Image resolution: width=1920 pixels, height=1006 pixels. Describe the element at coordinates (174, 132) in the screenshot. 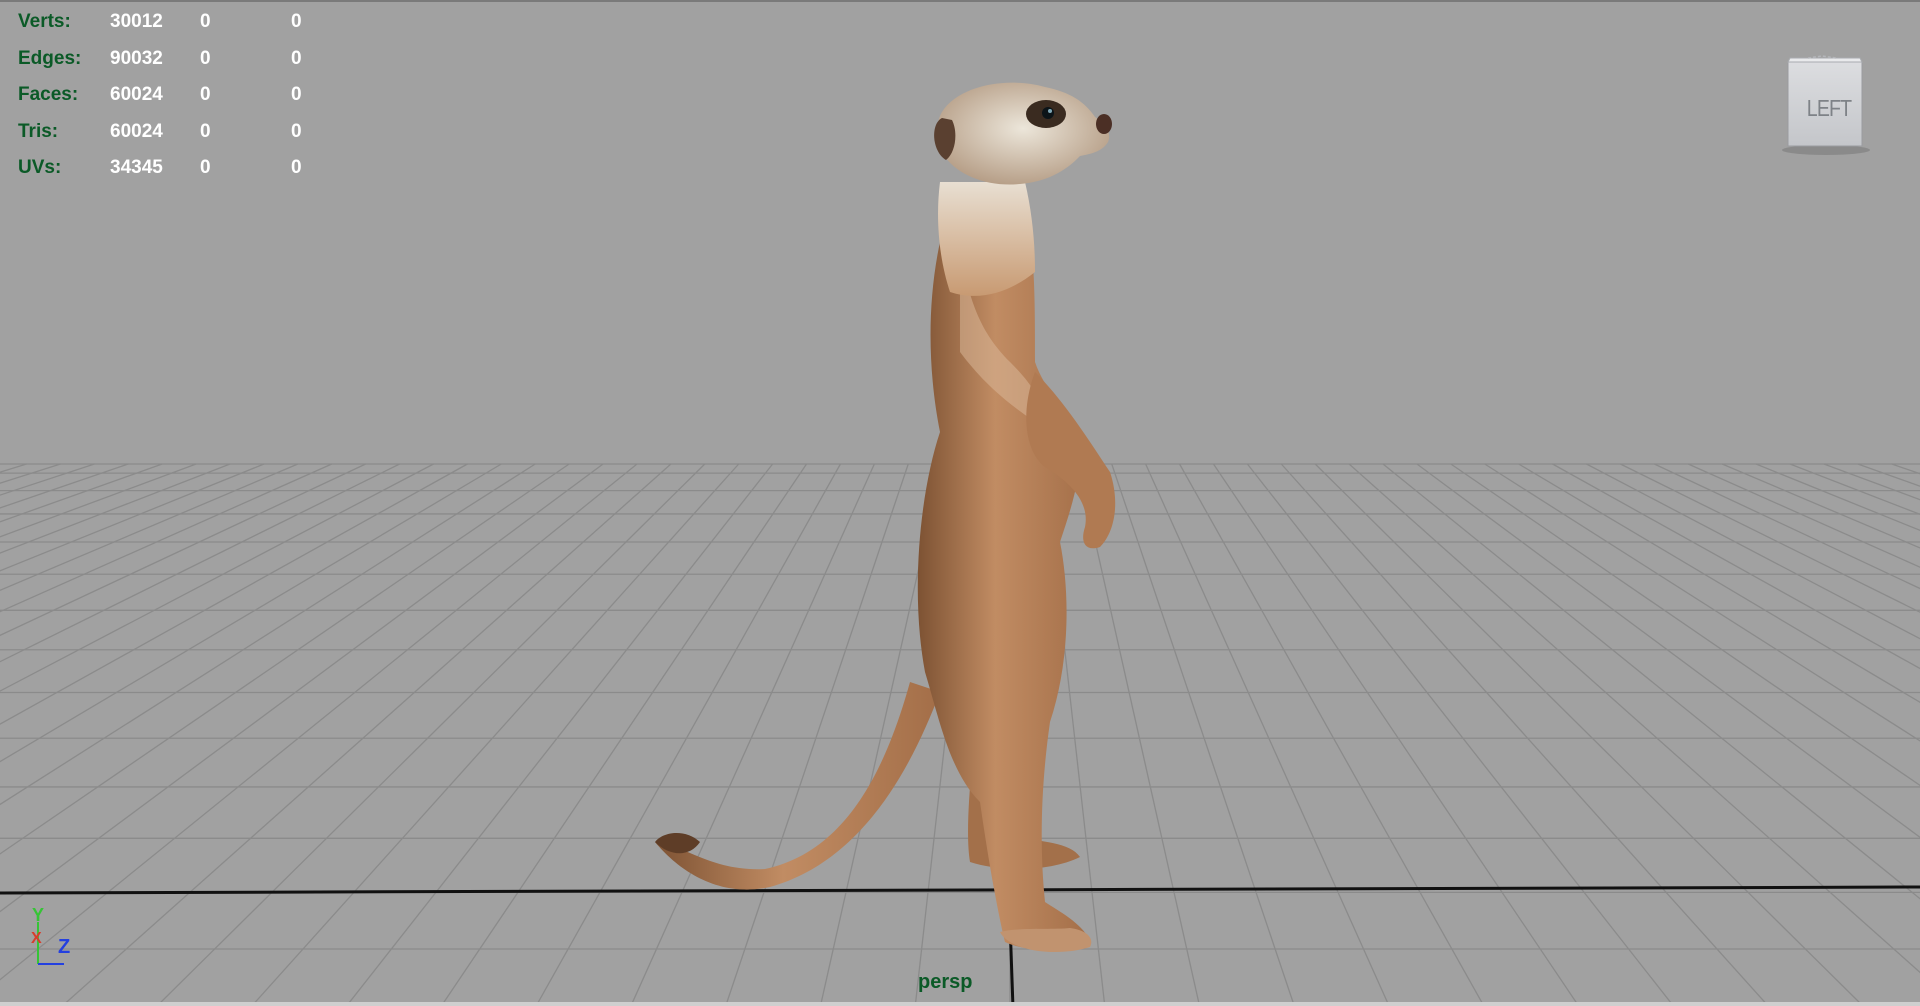

I see `hud-row-tris: Tris: 60024 0 0` at that location.